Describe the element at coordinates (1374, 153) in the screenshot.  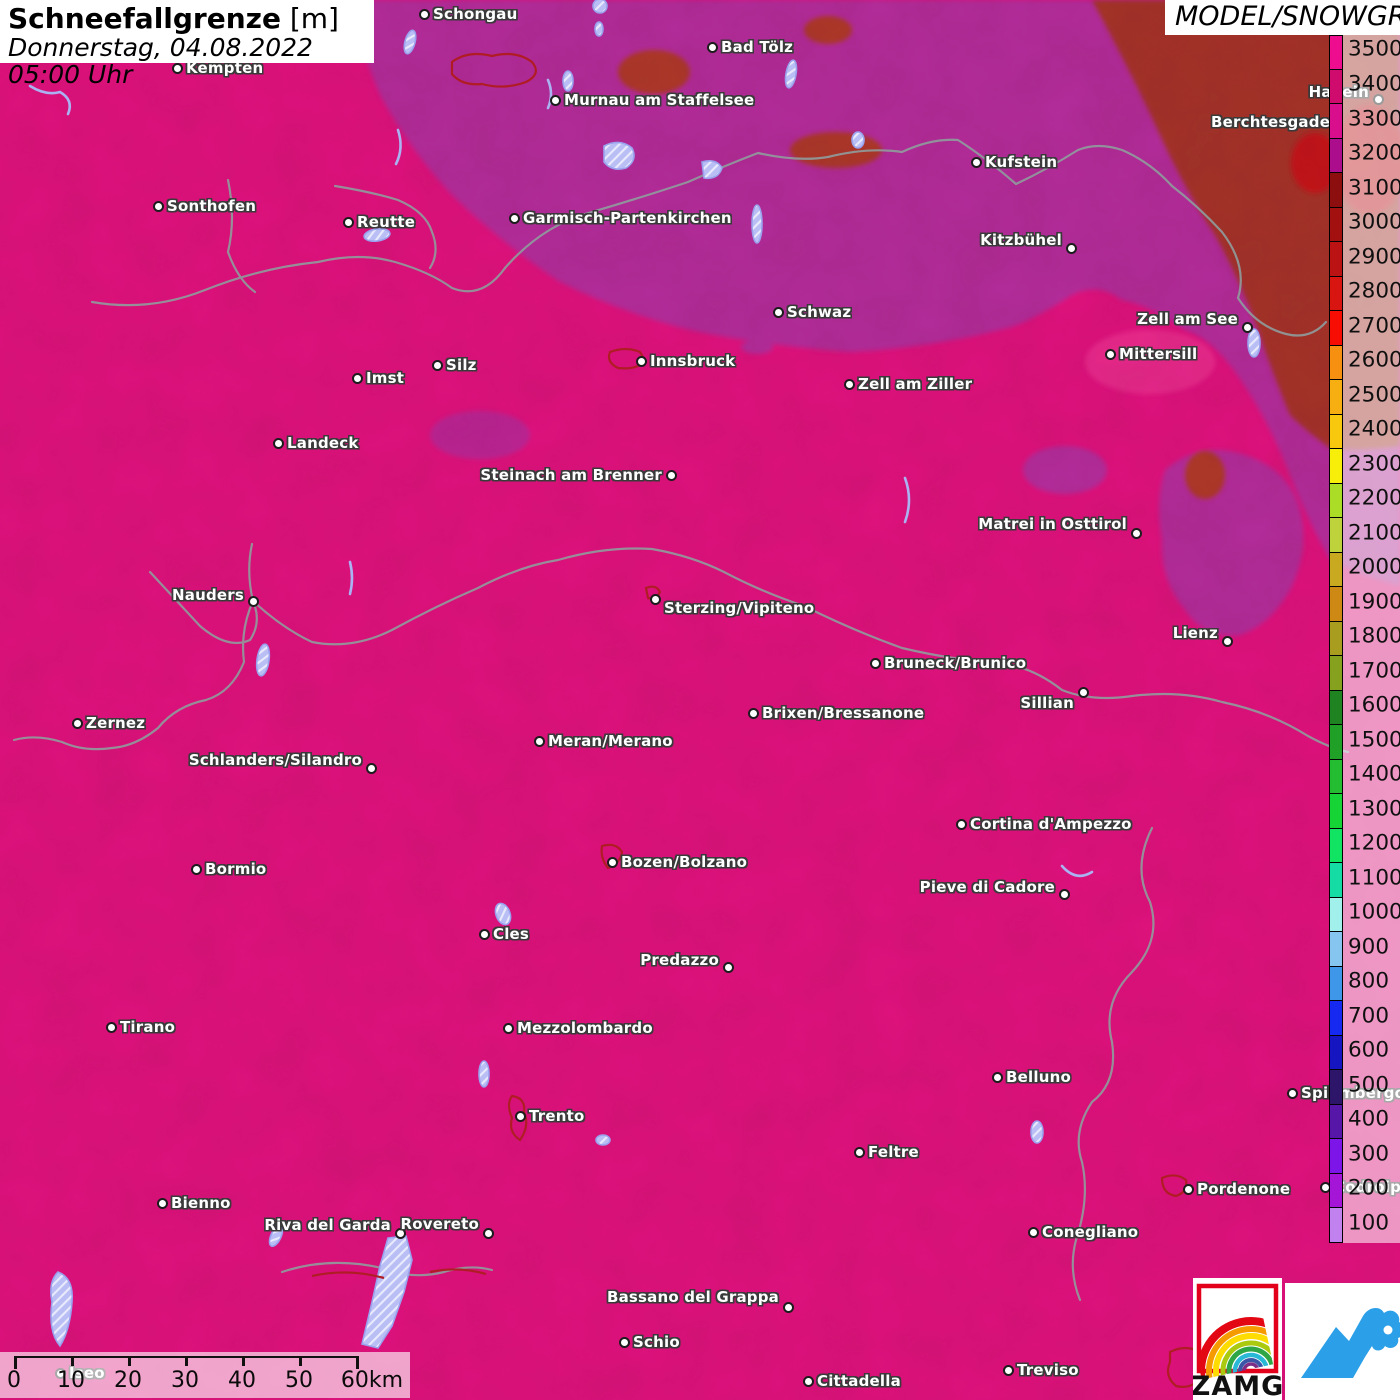
I see `colorbar-tick-label: 3200` at that location.